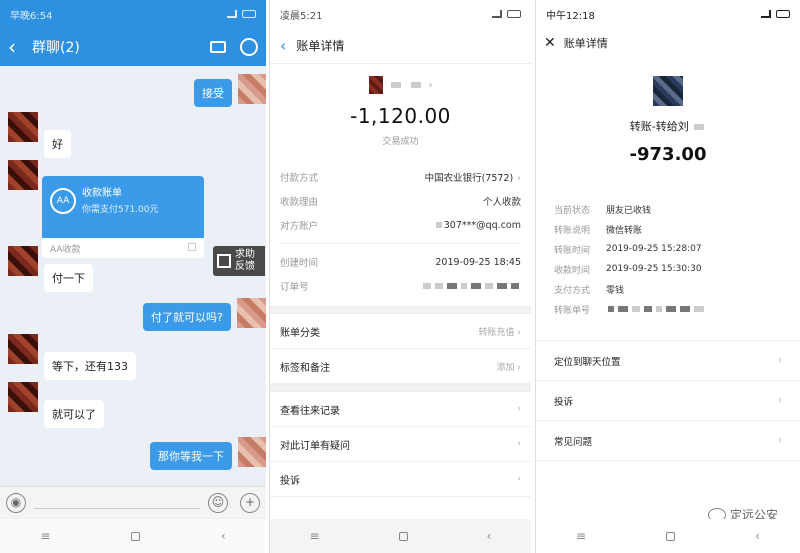 This screenshot has height=553, width=800. I want to click on message-bubble: 那你等我一下, so click(191, 456).